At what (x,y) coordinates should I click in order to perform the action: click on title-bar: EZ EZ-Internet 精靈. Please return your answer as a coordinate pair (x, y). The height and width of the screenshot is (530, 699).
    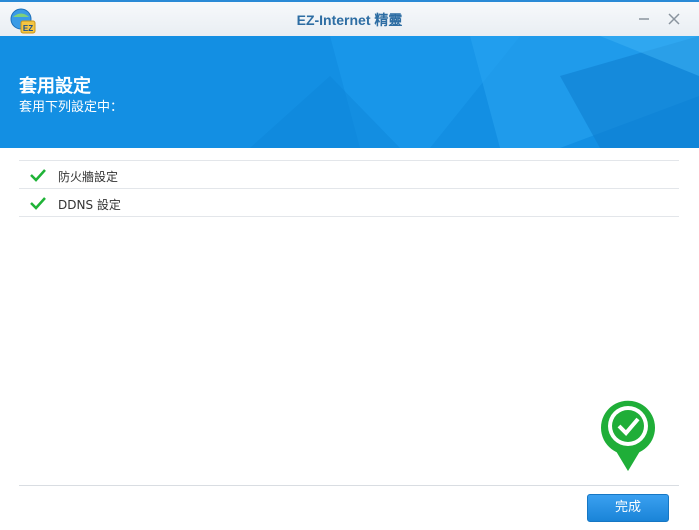
    Looking at the image, I should click on (349, 18).